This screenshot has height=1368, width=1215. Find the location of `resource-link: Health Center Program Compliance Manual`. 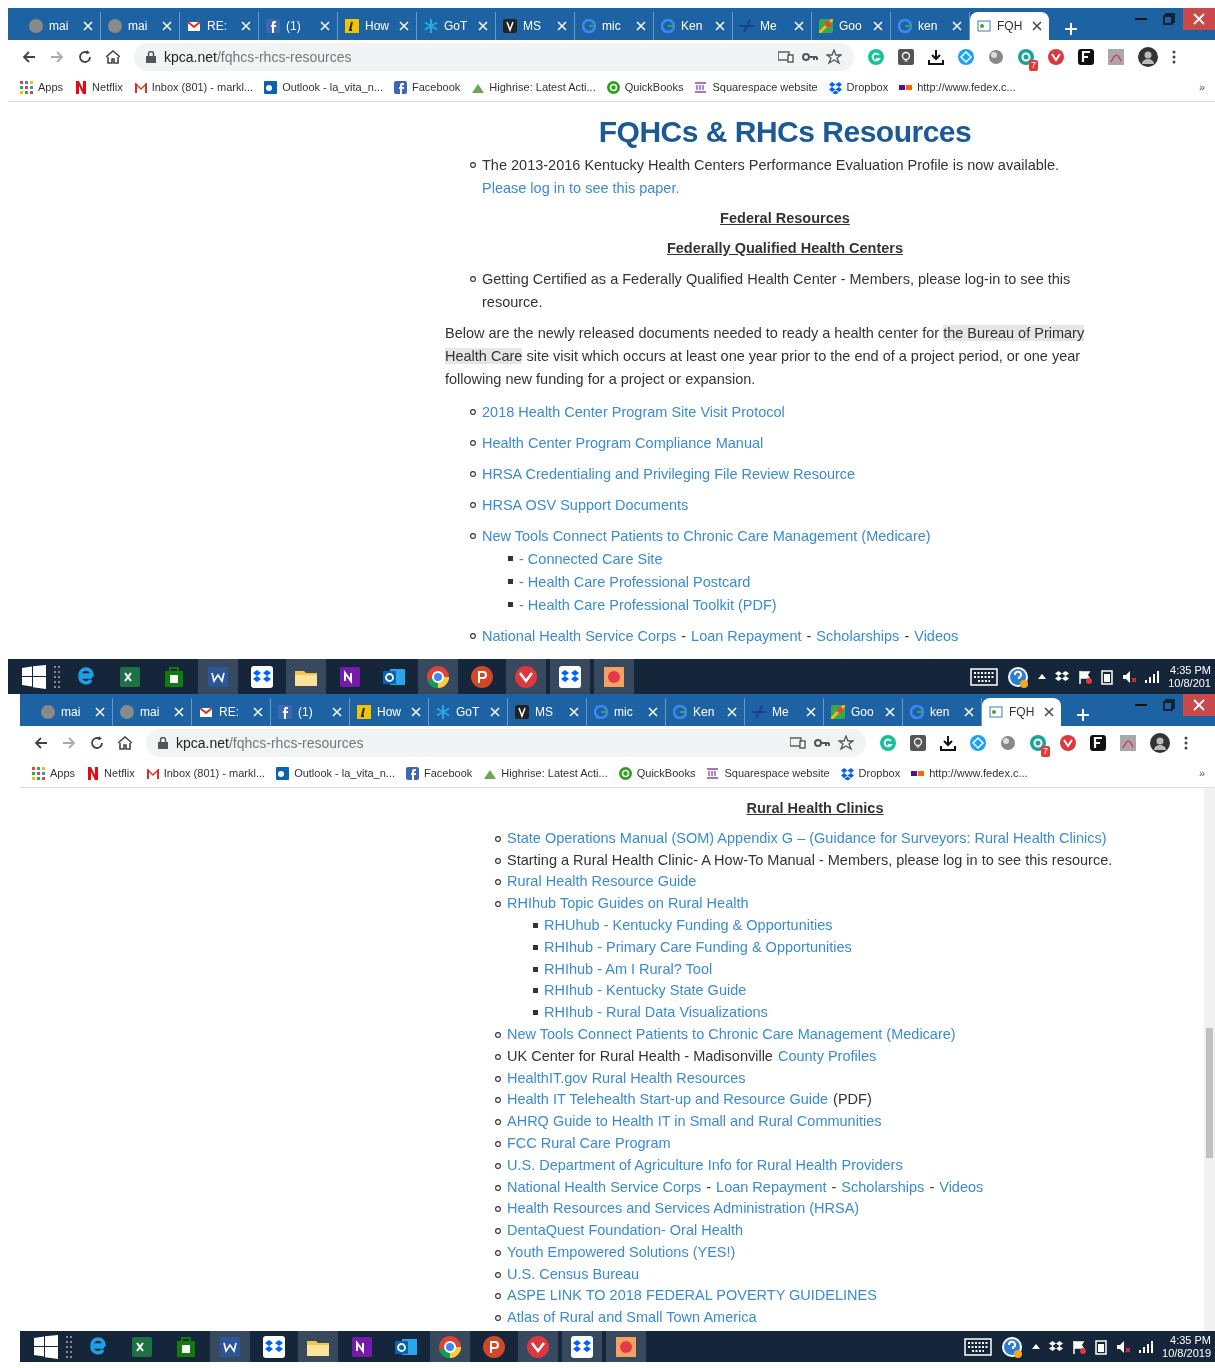

resource-link: Health Center Program Compliance Manual is located at coordinates (623, 443).